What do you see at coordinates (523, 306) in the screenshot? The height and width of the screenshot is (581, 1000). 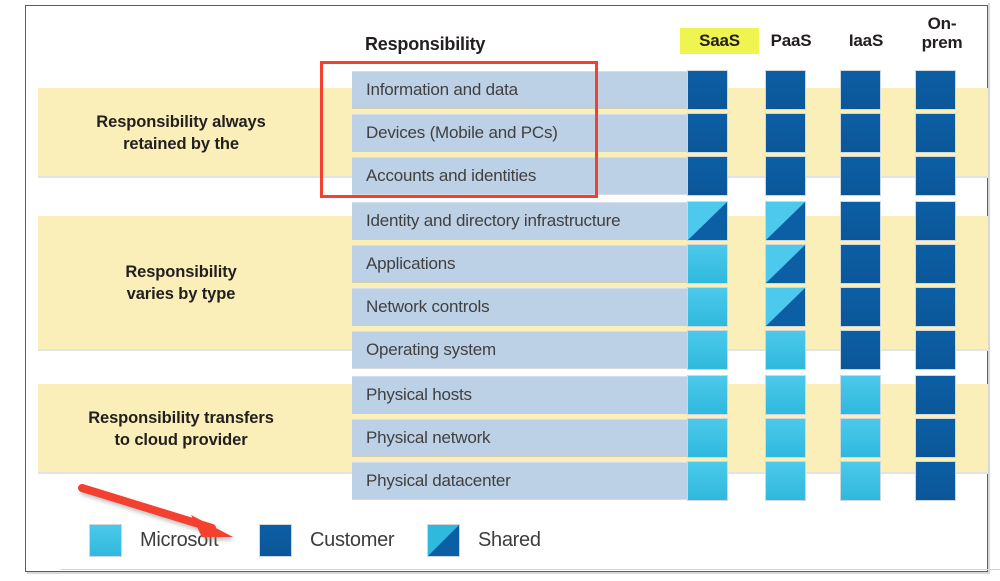 I see `table-row: Network controls` at bounding box center [523, 306].